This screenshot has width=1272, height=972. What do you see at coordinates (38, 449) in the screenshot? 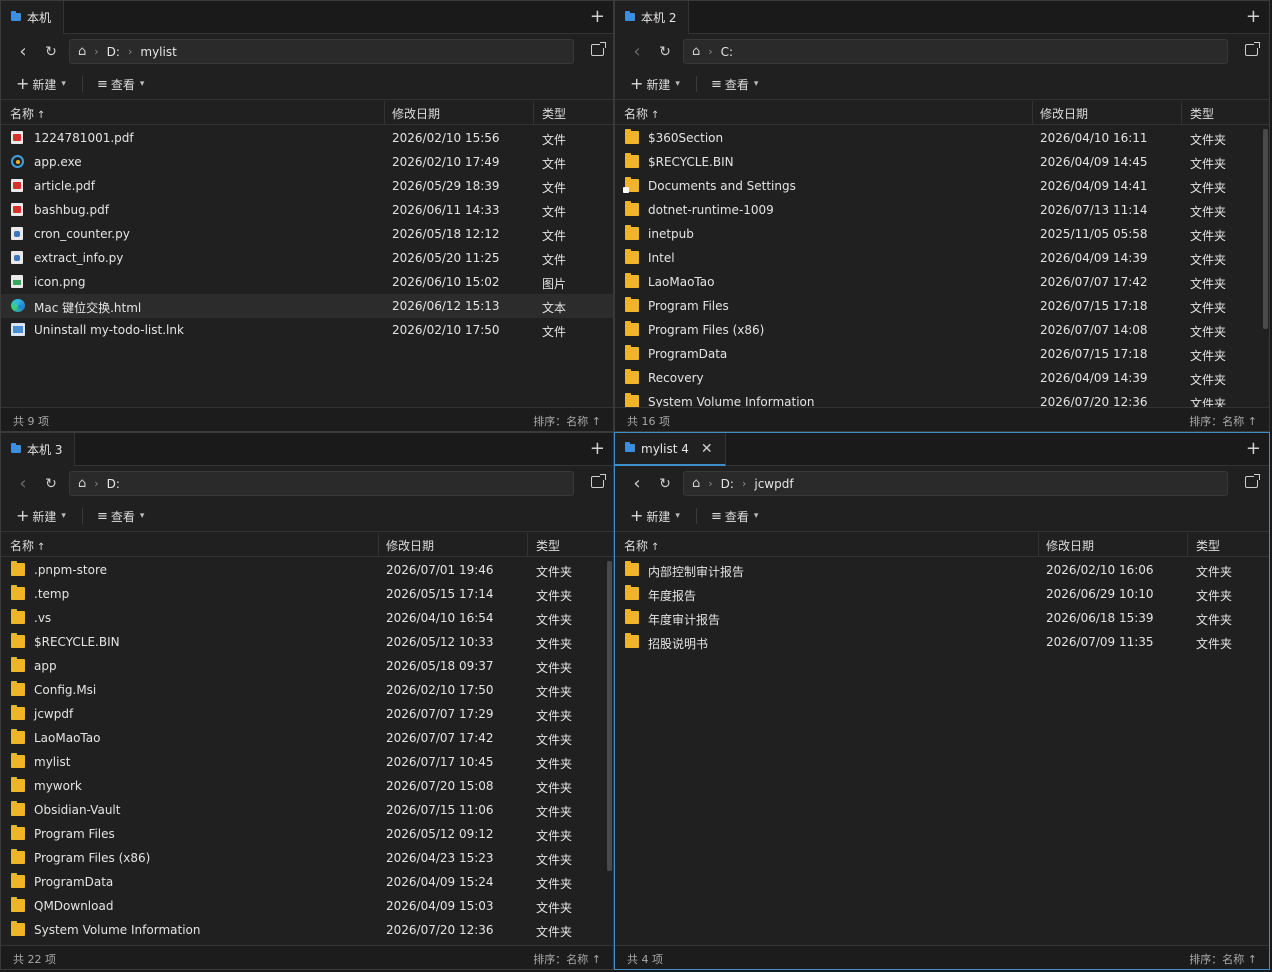
I see `tab: 本机 3` at bounding box center [38, 449].